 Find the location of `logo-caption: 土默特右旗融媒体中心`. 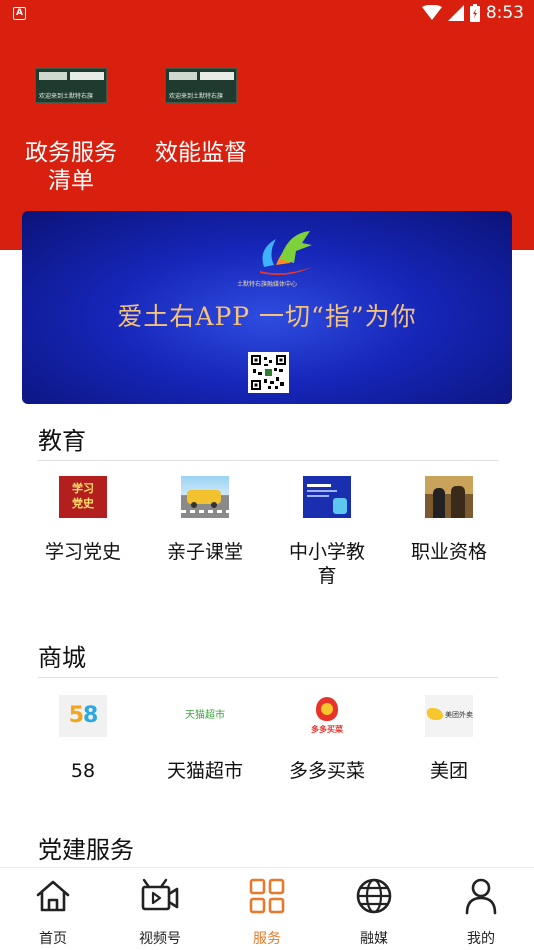

logo-caption: 土默特右旗融媒体中心 is located at coordinates (266, 284).